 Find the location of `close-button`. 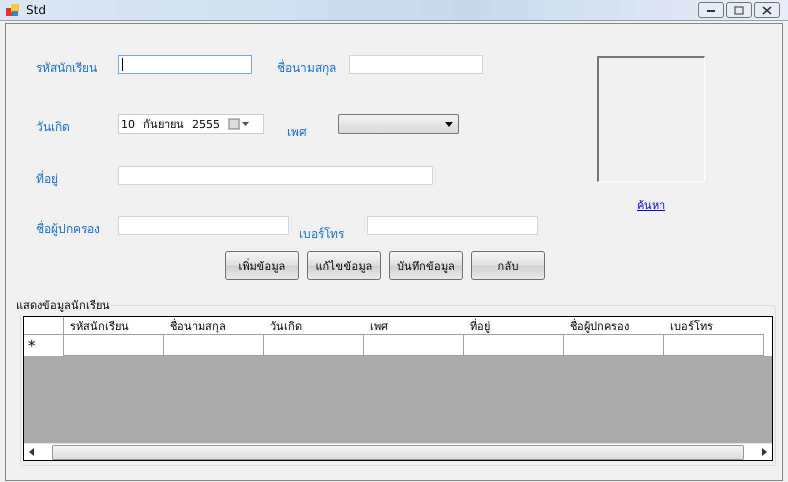

close-button is located at coordinates (767, 10).